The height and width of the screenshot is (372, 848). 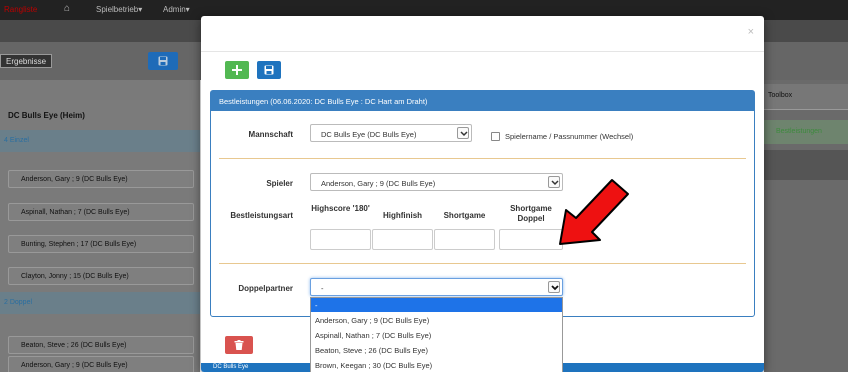 I want to click on plus-icon, so click(x=237, y=70).